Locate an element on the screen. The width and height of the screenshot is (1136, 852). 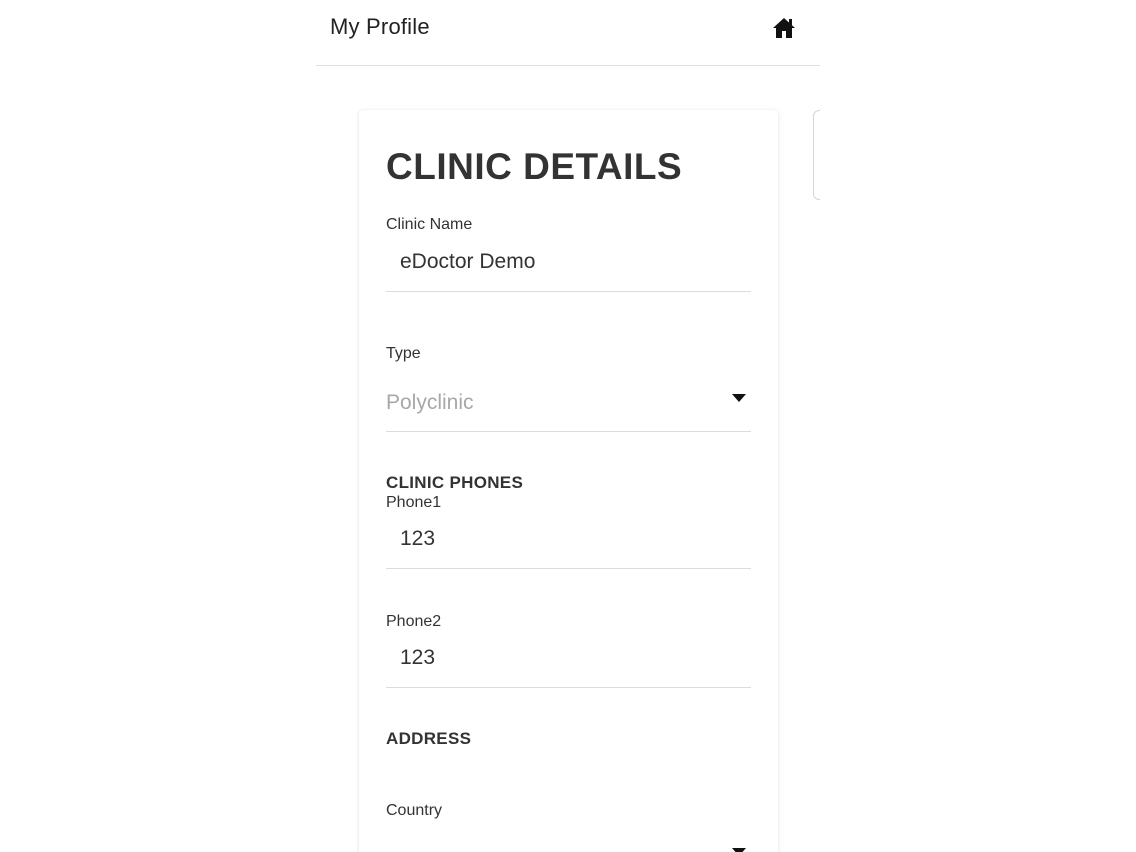
next-card-edge is located at coordinates (816, 155).